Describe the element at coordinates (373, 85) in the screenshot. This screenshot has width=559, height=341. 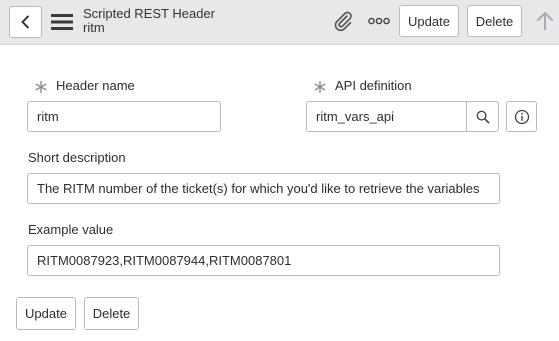
I see `api-definition-label: API definition` at that location.